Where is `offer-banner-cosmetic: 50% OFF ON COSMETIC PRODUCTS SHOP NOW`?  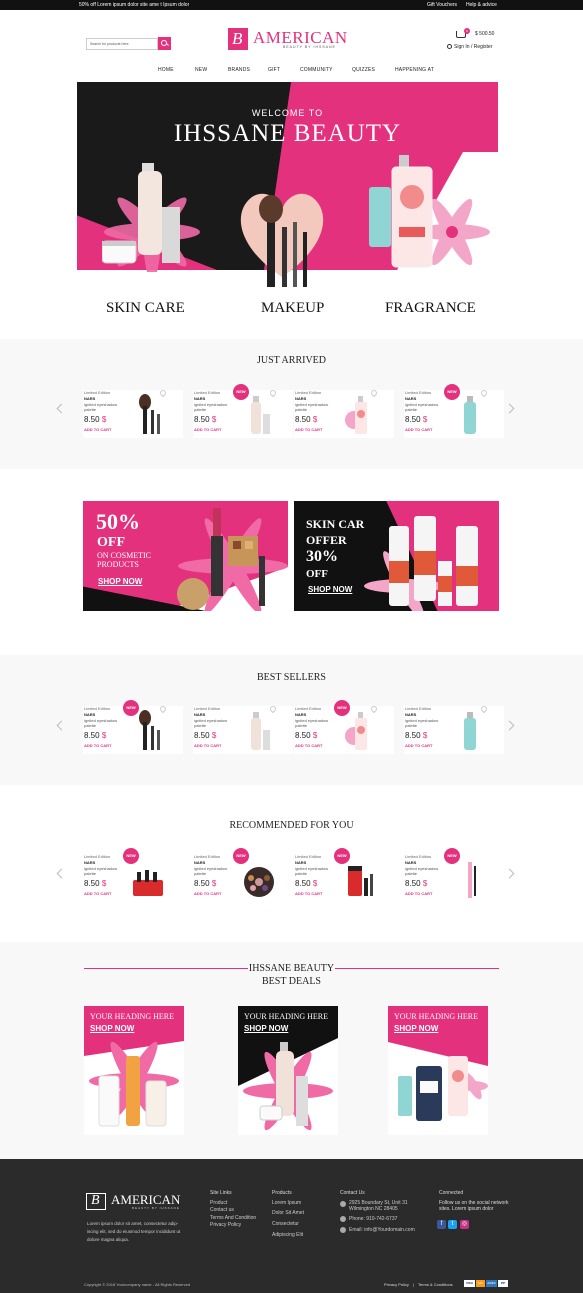
offer-banner-cosmetic: 50% OFF ON COSMETIC PRODUCTS SHOP NOW is located at coordinates (185, 556).